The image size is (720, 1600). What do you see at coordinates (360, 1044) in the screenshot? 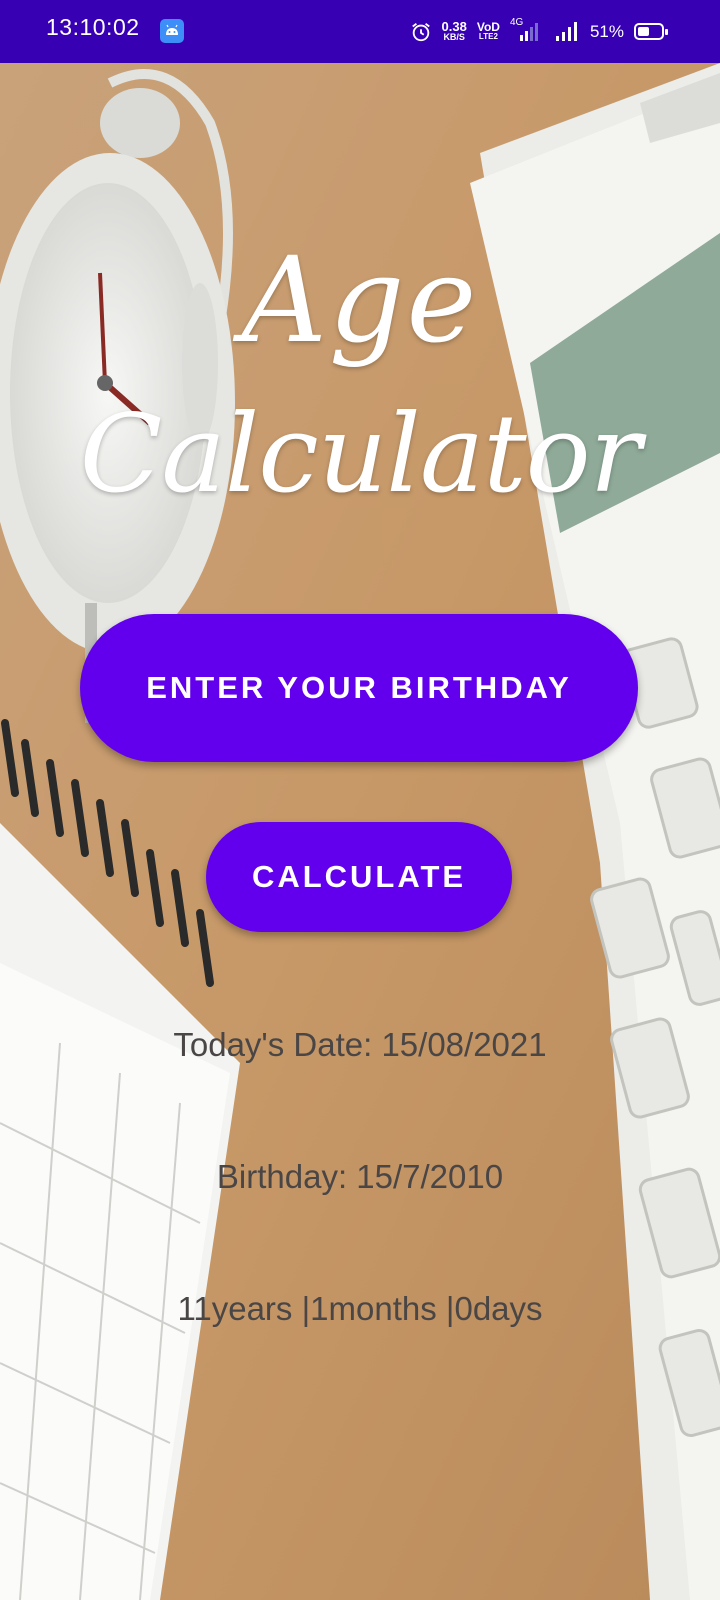
I see `todays-date-text: Today's Date: 15/08/2021` at bounding box center [360, 1044].